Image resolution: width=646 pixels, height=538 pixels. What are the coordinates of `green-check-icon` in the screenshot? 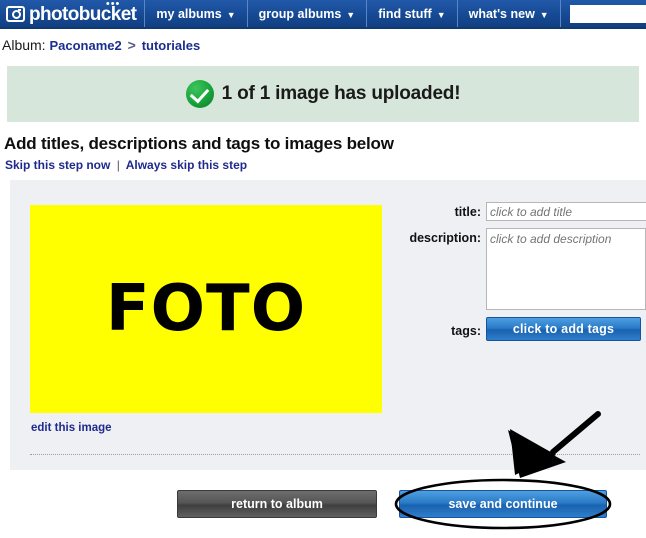 It's located at (199, 94).